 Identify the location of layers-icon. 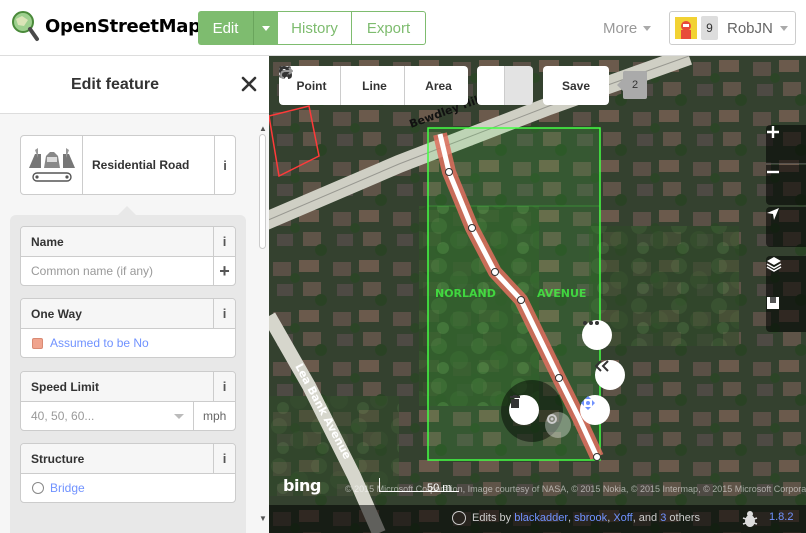
(774, 264).